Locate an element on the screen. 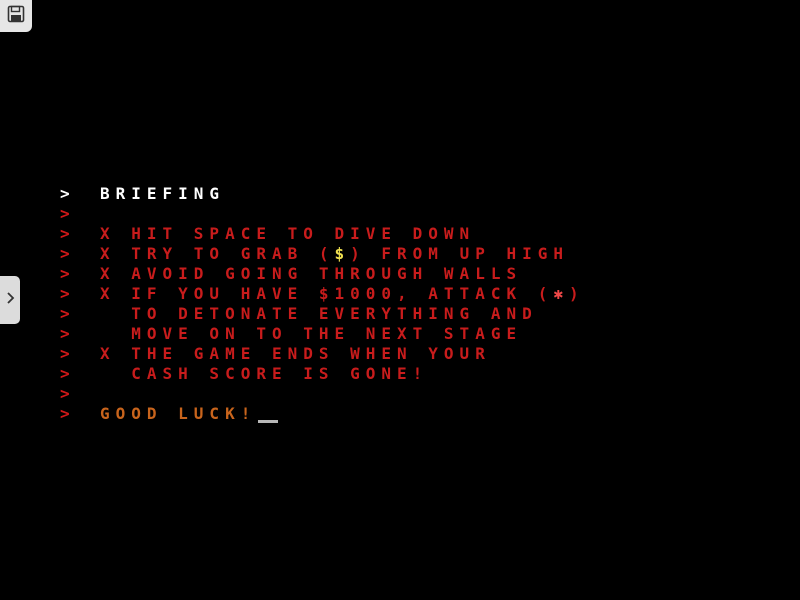 The width and height of the screenshot is (800, 600). instruction-detonate: TO DETONATE EVERYTHING AND is located at coordinates (319, 313).